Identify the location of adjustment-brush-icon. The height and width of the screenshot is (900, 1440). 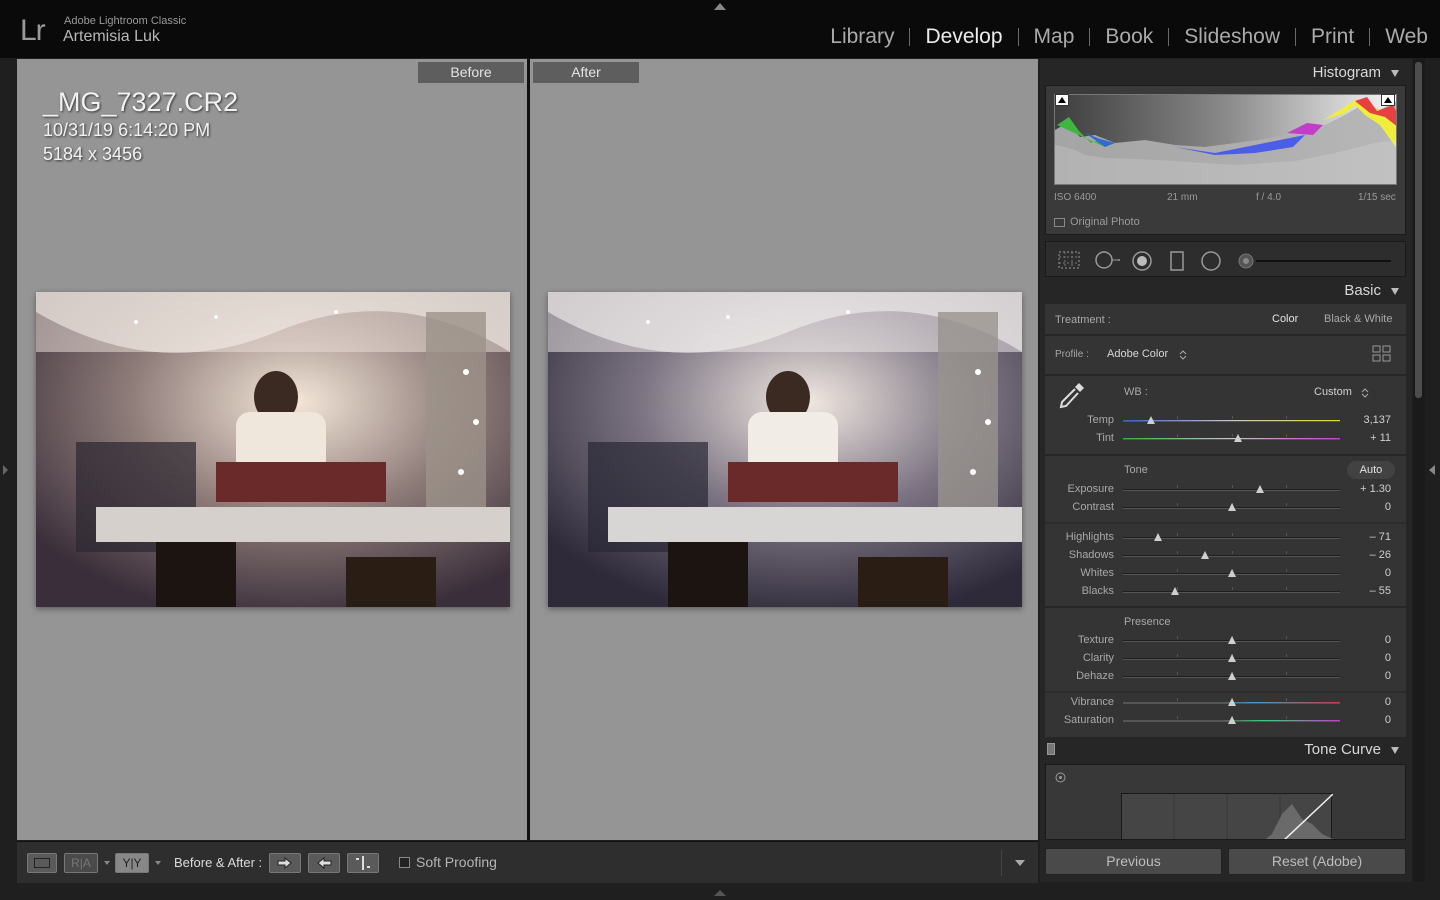
(1316, 261).